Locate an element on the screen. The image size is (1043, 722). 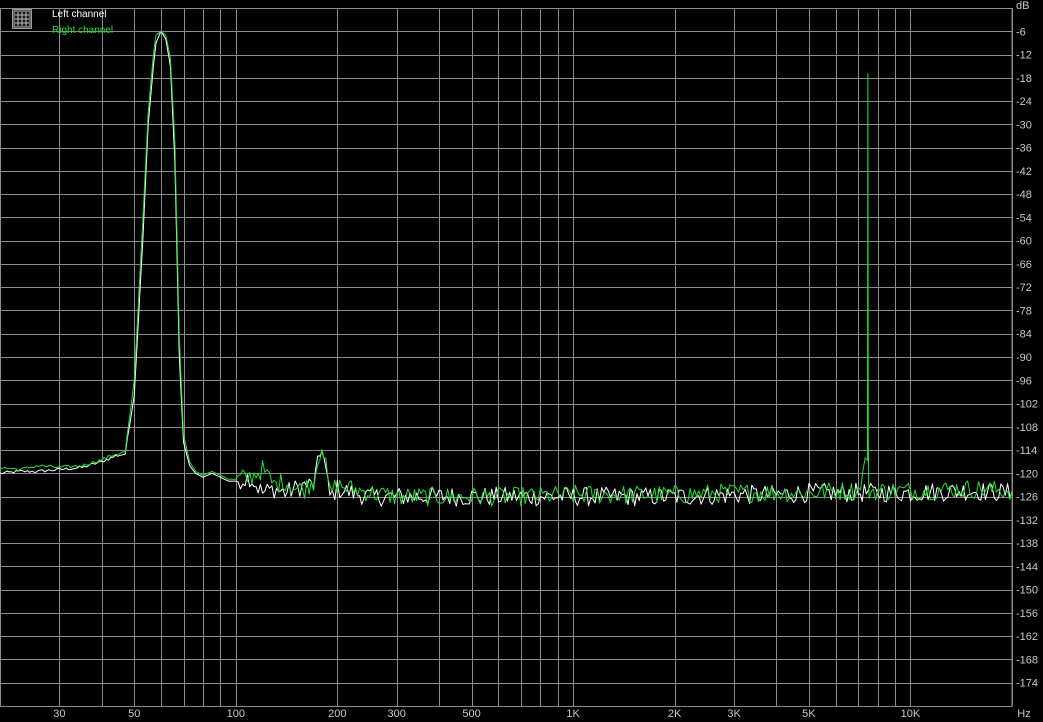
y-tick-label: -12 is located at coordinates (1024, 56).